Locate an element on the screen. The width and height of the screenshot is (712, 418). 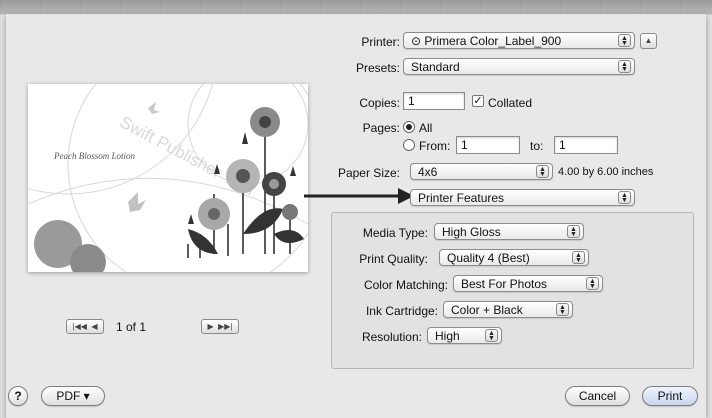
printer-icon: ⊙ is located at coordinates (418, 41).